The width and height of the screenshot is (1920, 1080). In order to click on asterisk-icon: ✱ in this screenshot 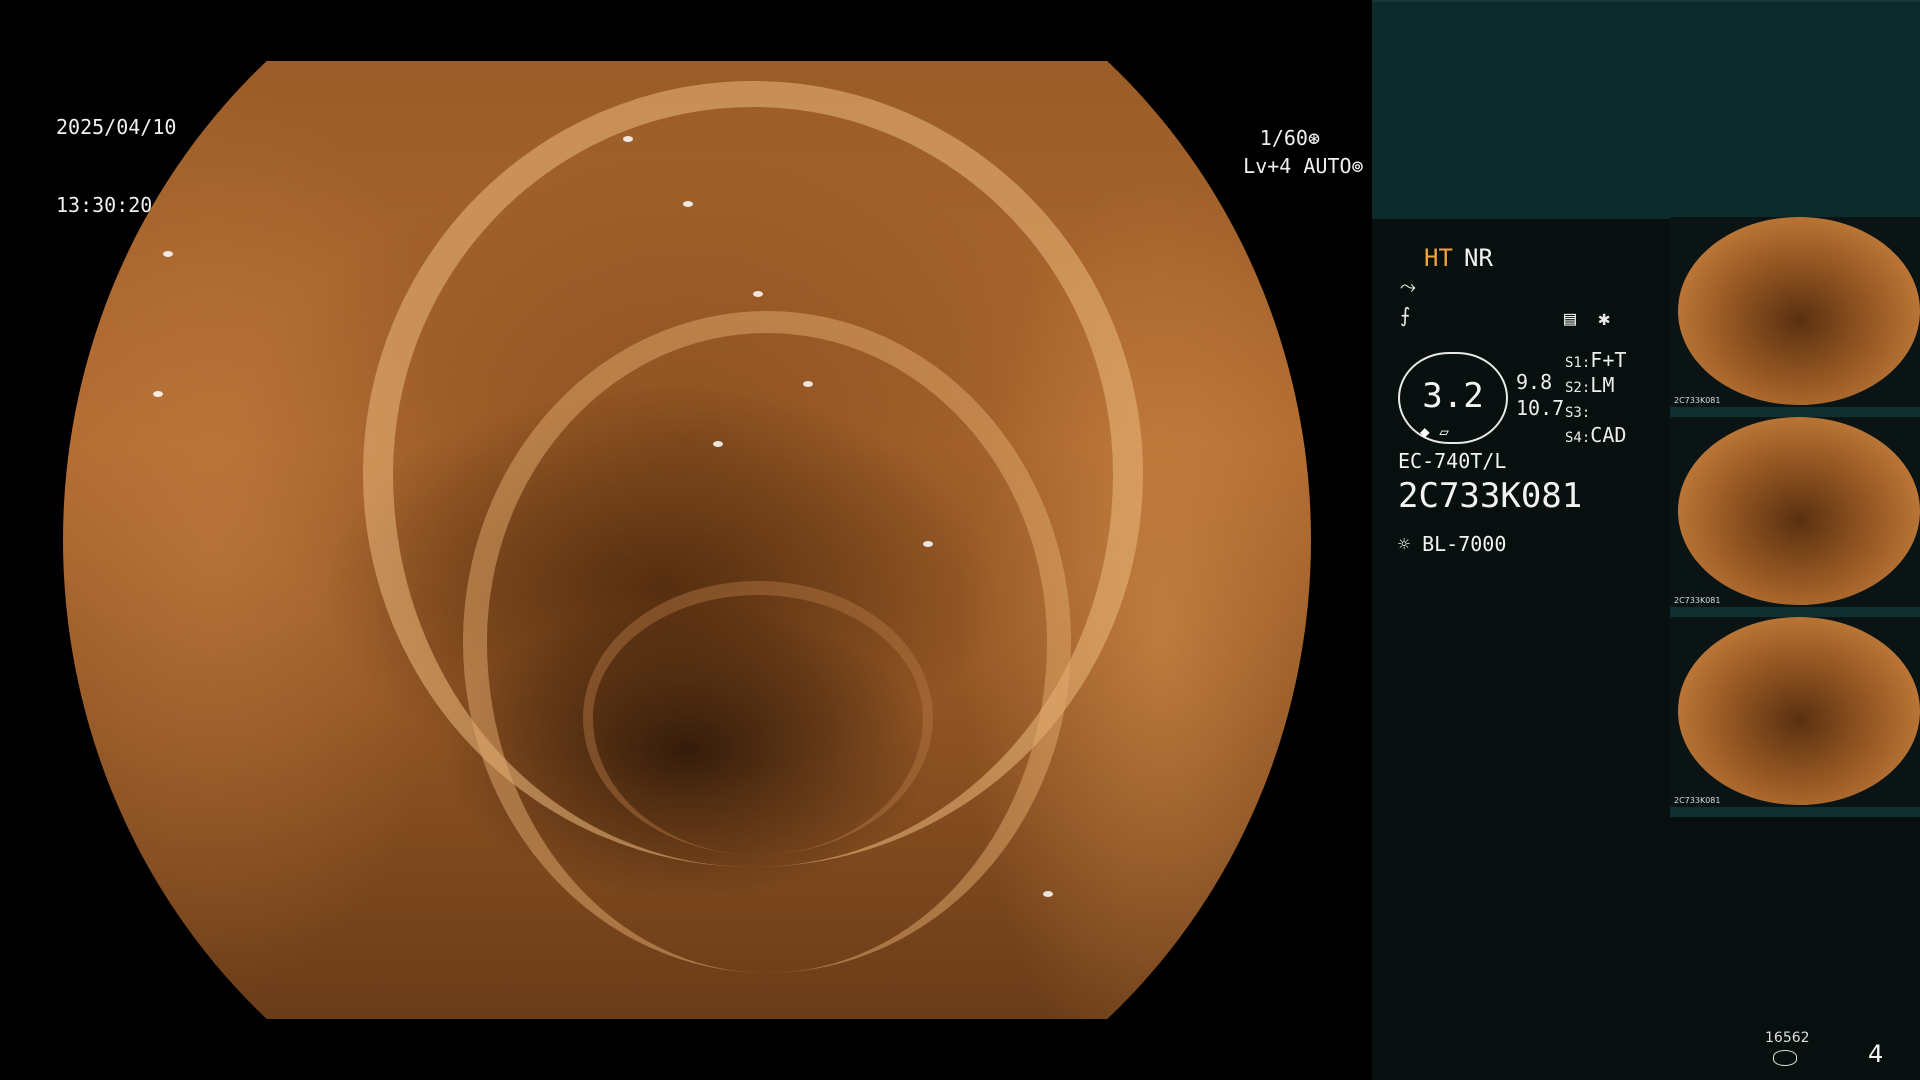, I will do `click(1604, 318)`.